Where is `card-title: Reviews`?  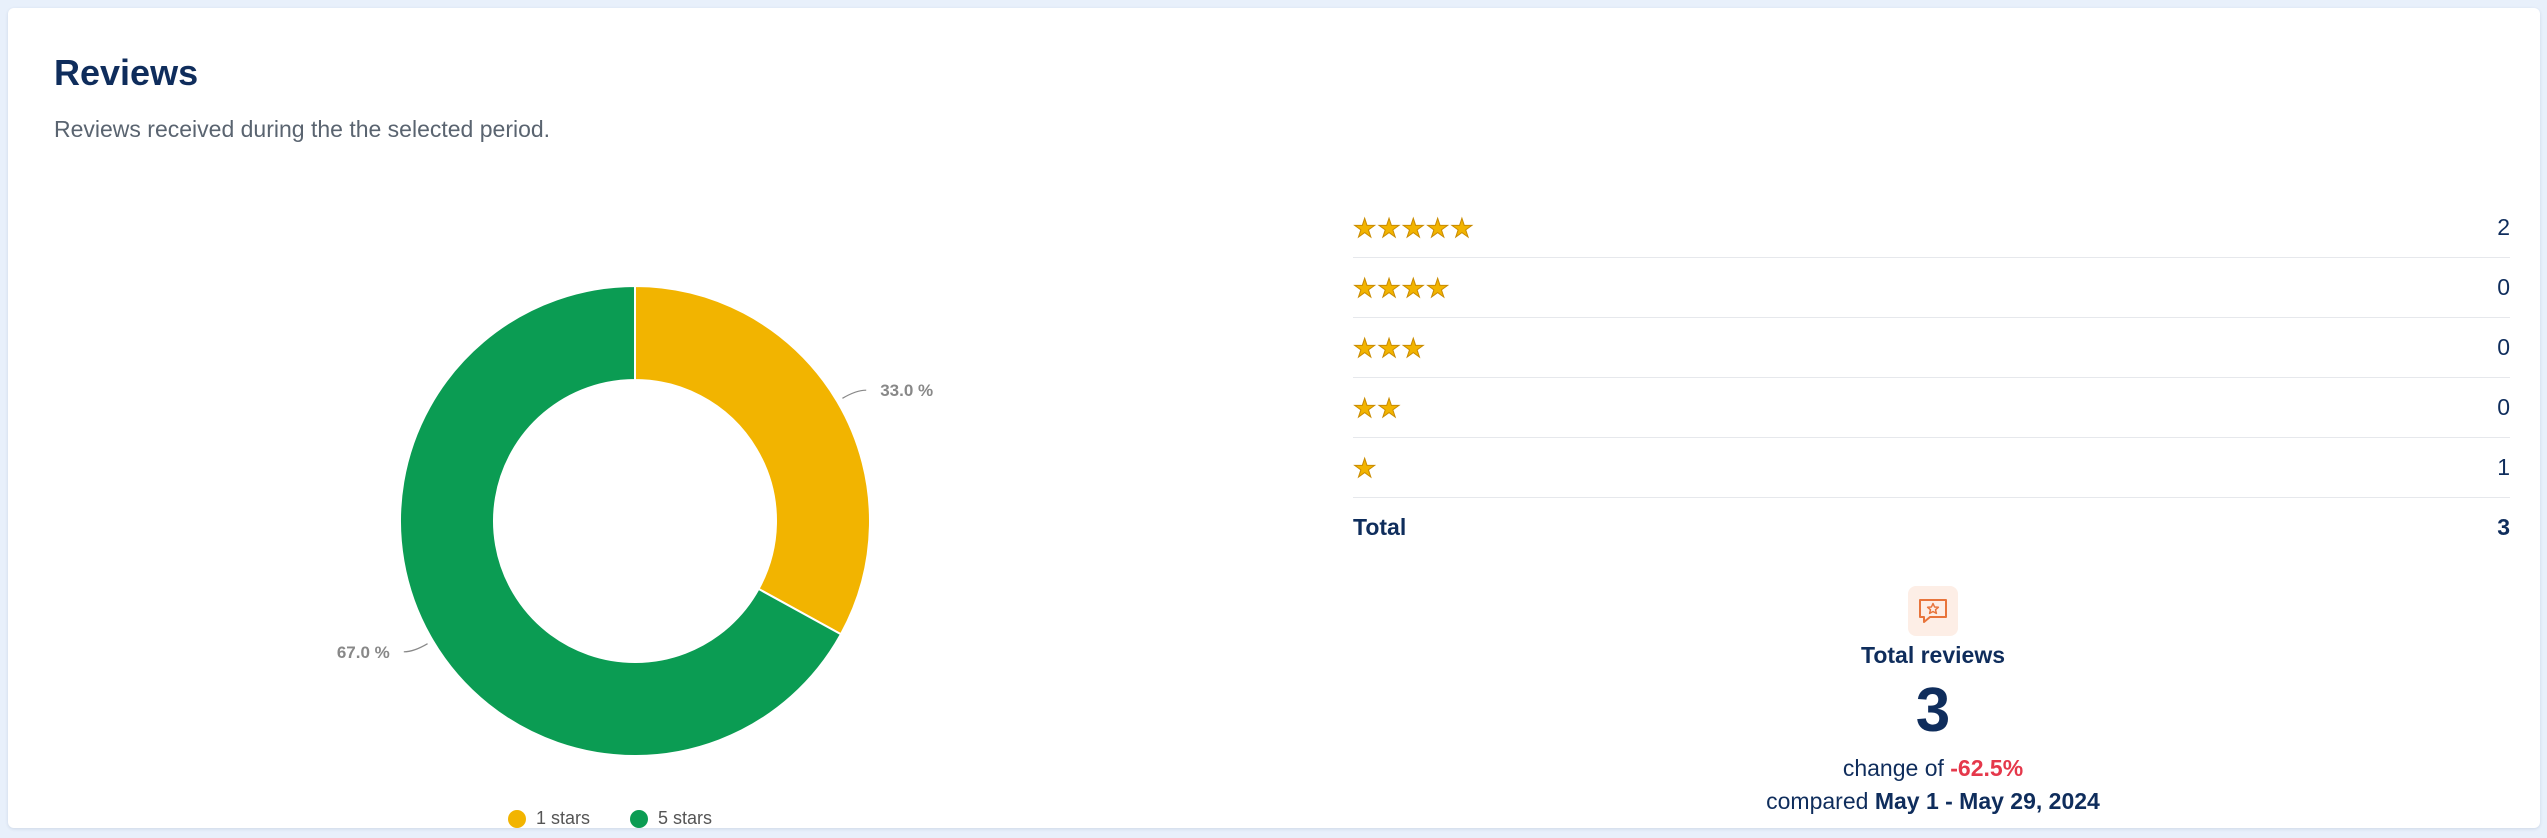 card-title: Reviews is located at coordinates (126, 72).